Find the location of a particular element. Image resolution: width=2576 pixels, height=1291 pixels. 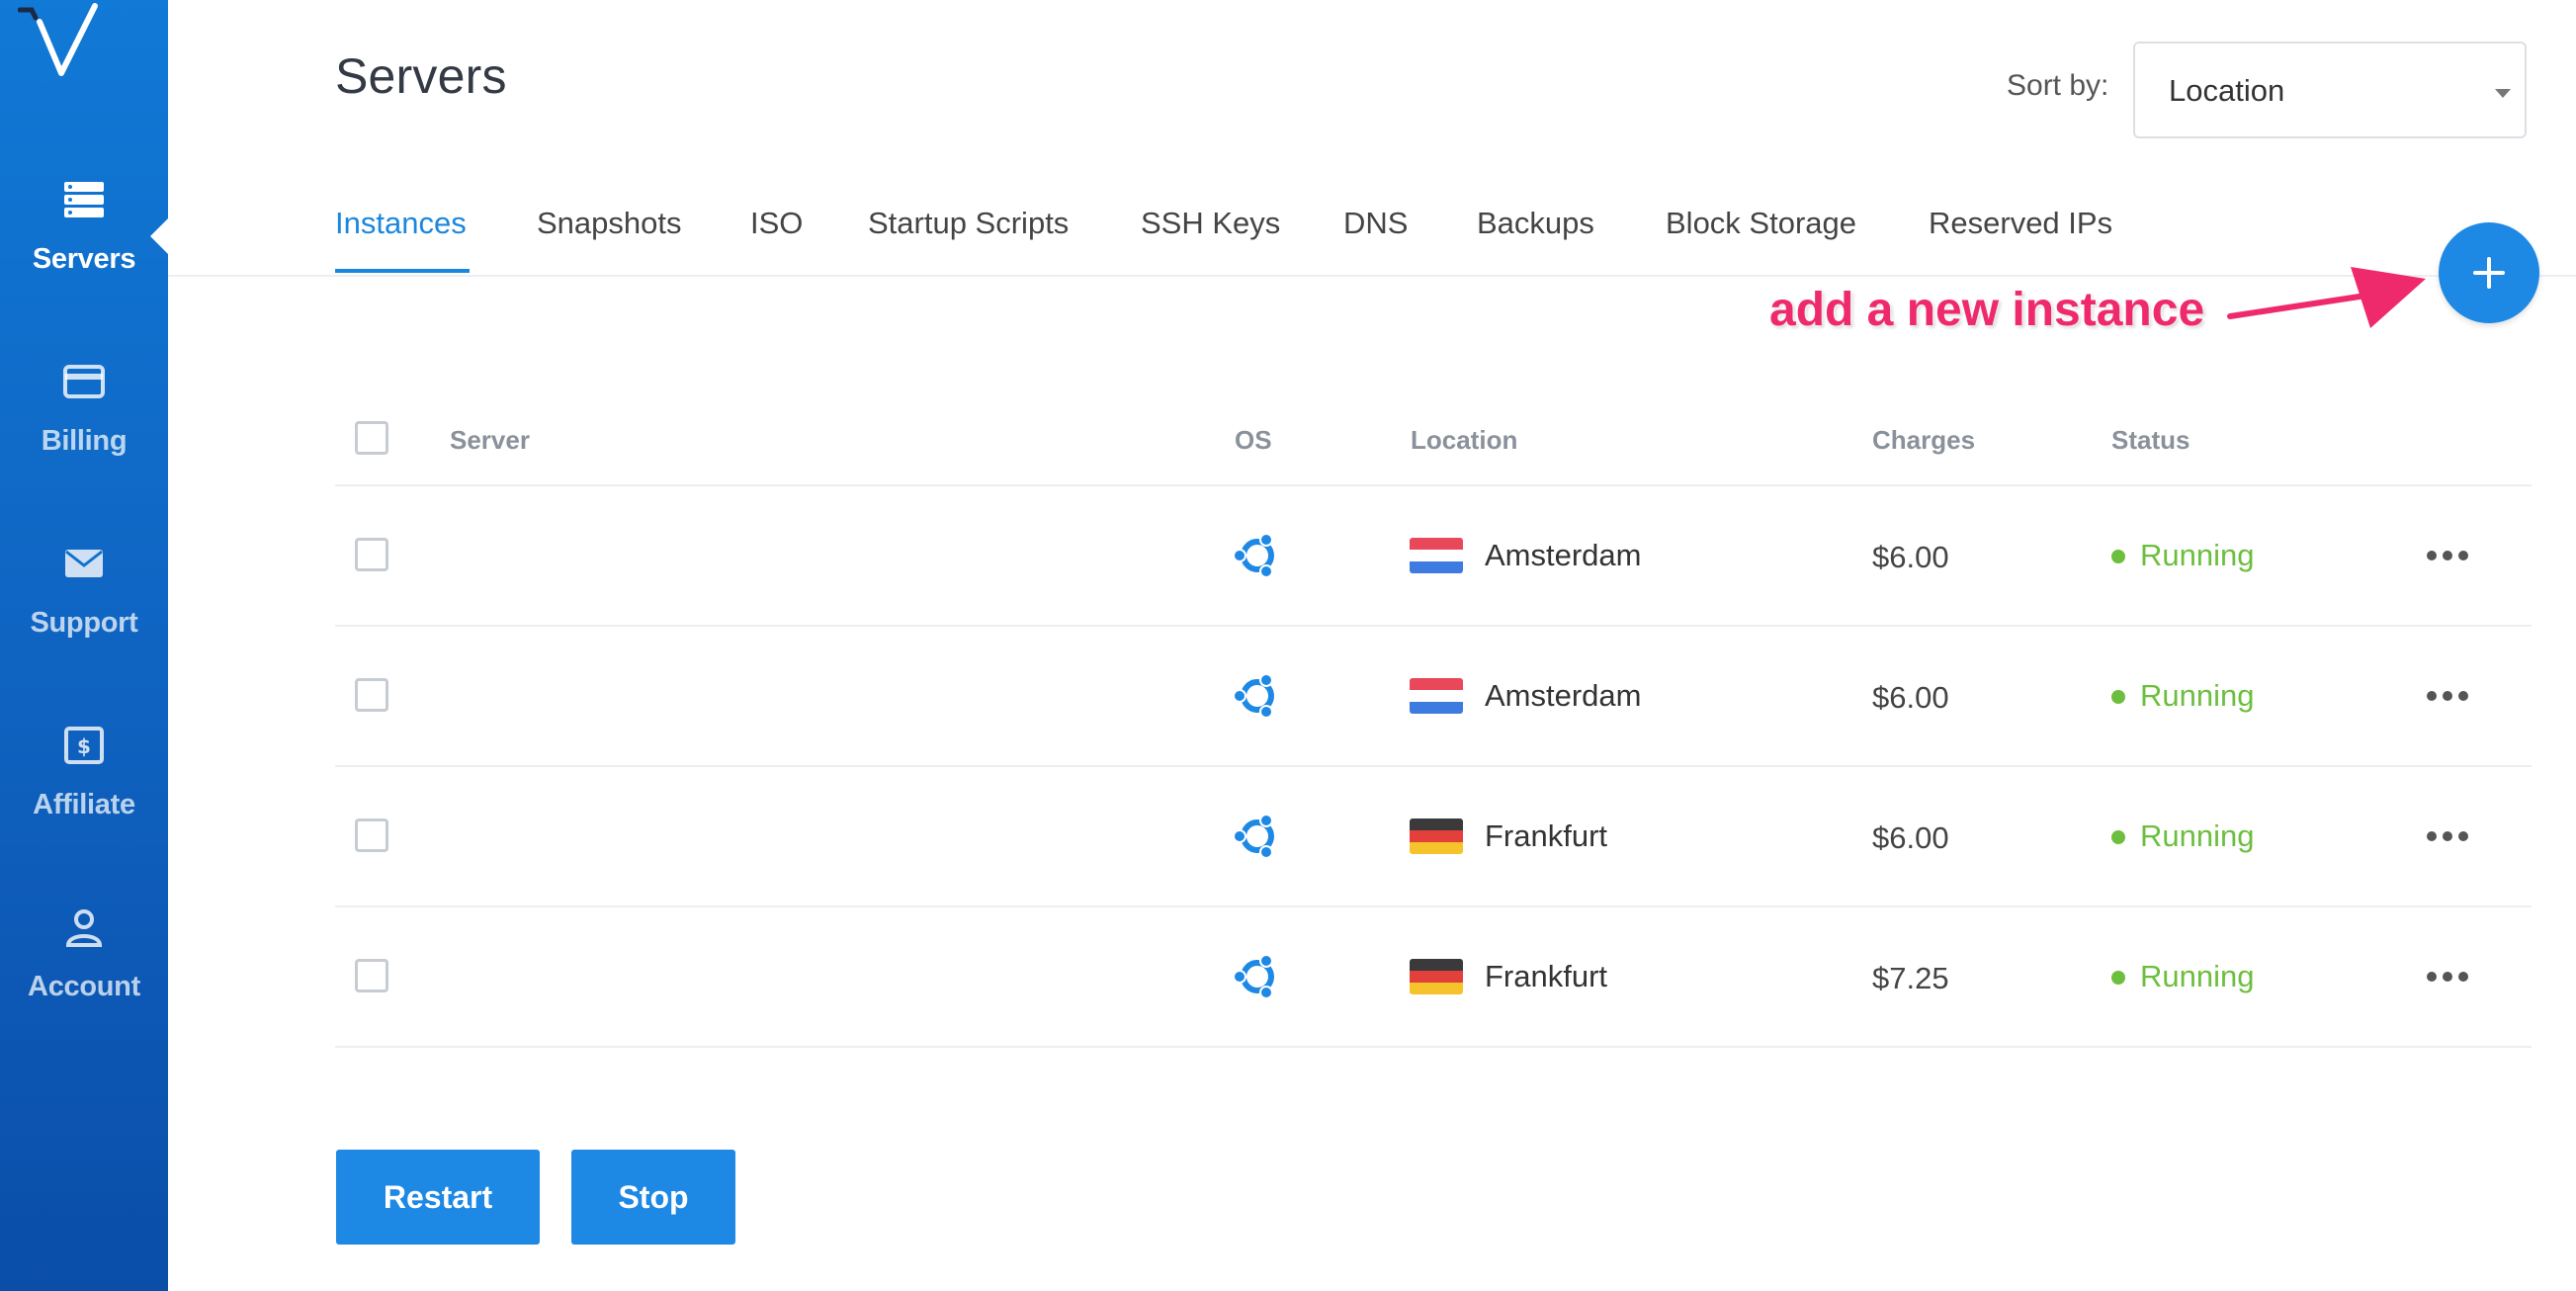

active-nav-pointer is located at coordinates (159, 236).